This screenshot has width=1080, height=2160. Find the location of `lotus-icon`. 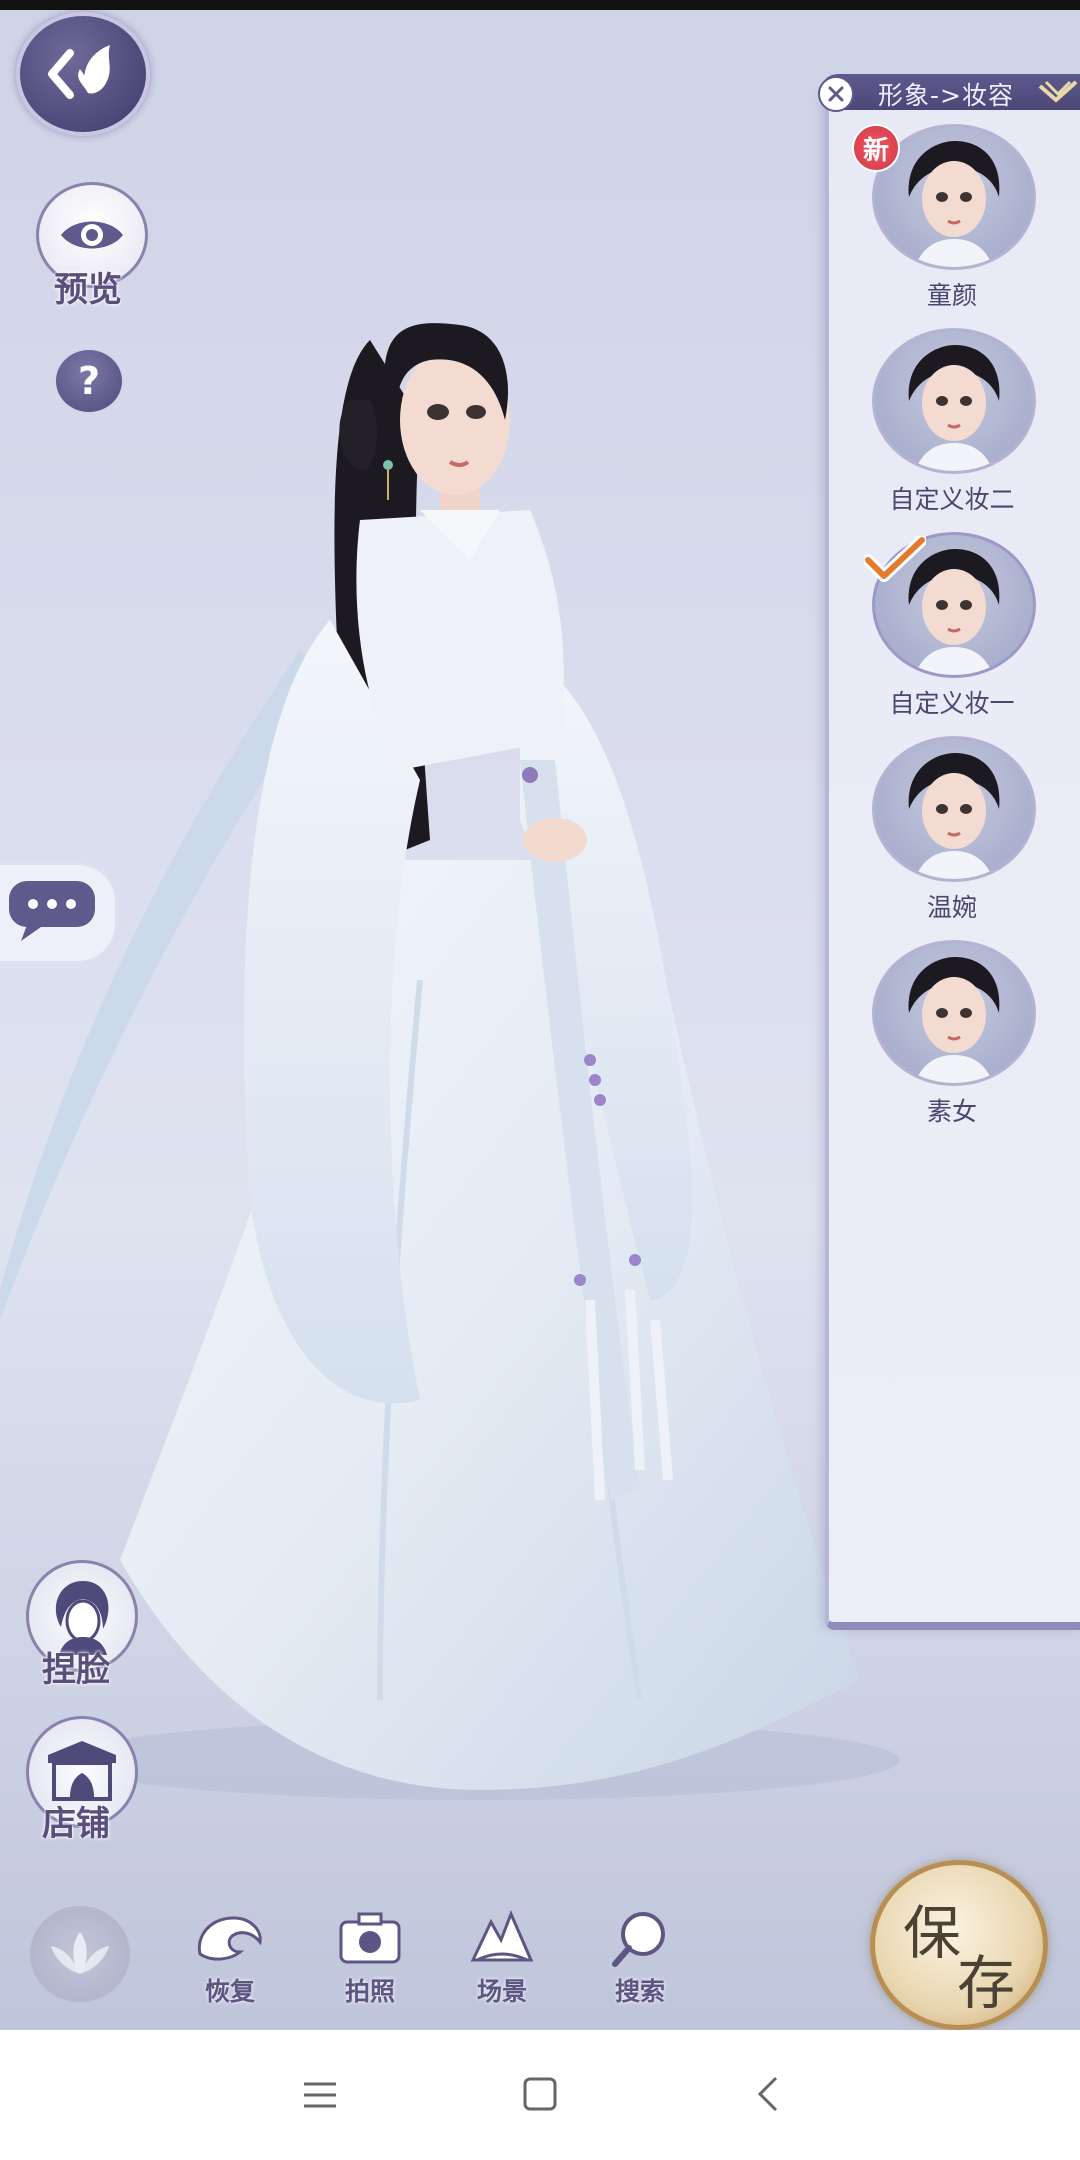

lotus-icon is located at coordinates (80, 1953).